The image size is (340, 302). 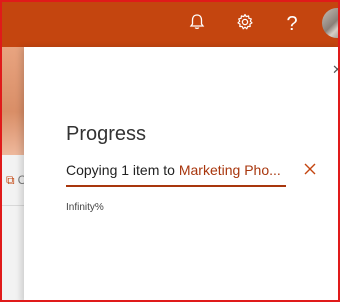 I want to click on divider, so click(x=13, y=205).